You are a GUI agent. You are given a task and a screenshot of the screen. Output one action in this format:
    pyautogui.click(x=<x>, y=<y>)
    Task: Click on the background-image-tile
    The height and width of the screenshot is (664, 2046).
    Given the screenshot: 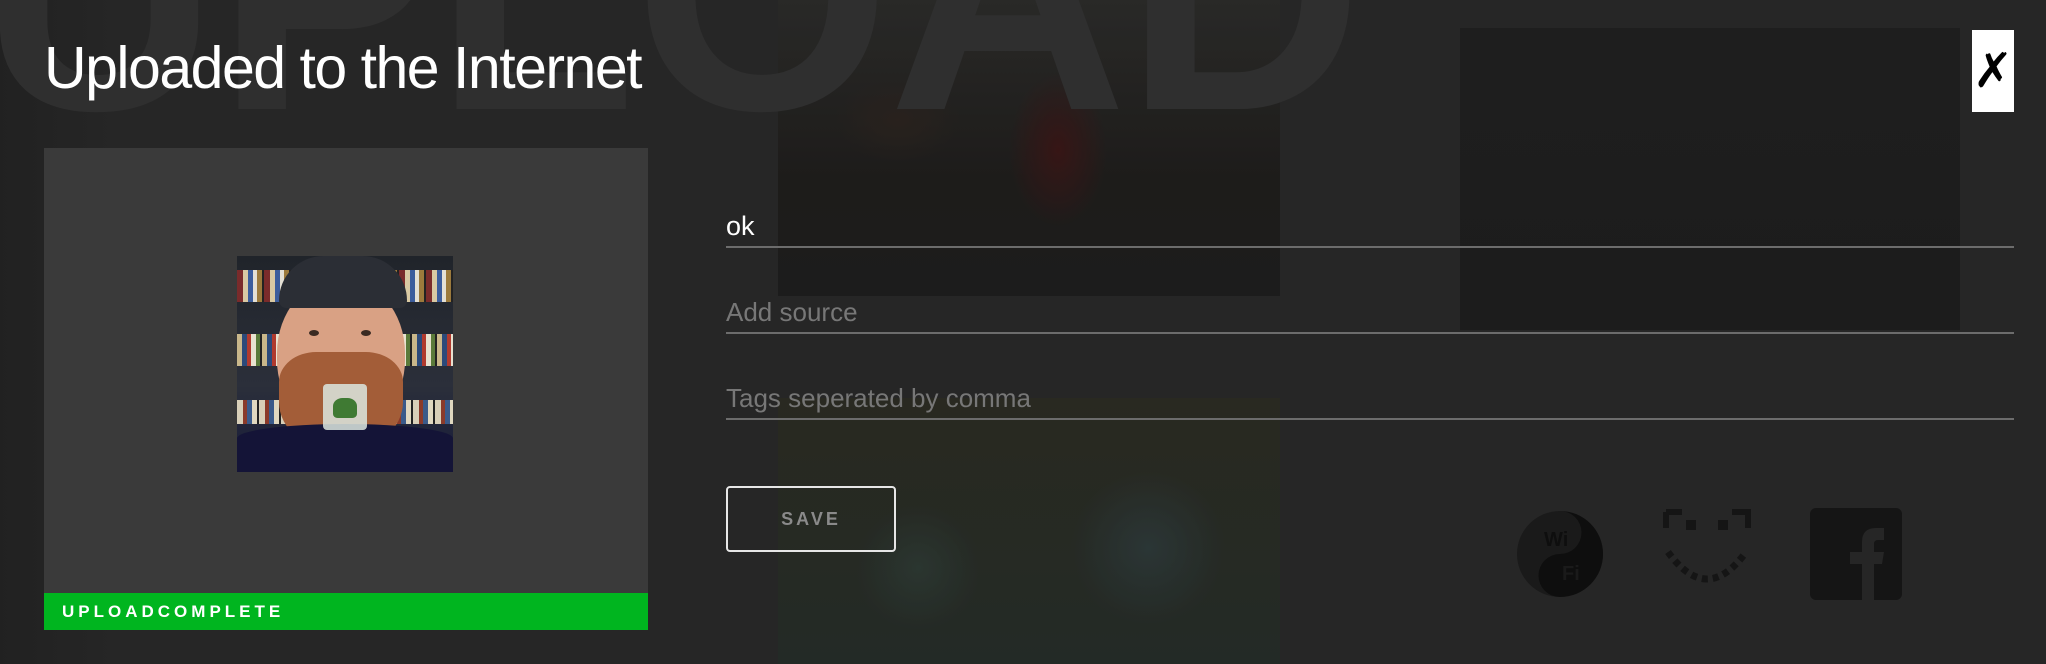 What is the action you would take?
    pyautogui.click(x=1710, y=179)
    